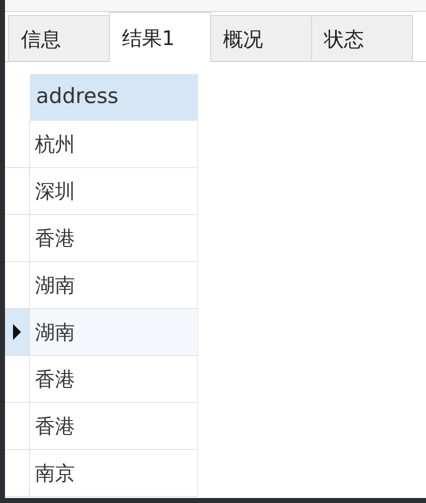 This screenshot has height=503, width=426. I want to click on column-header: address, so click(114, 97).